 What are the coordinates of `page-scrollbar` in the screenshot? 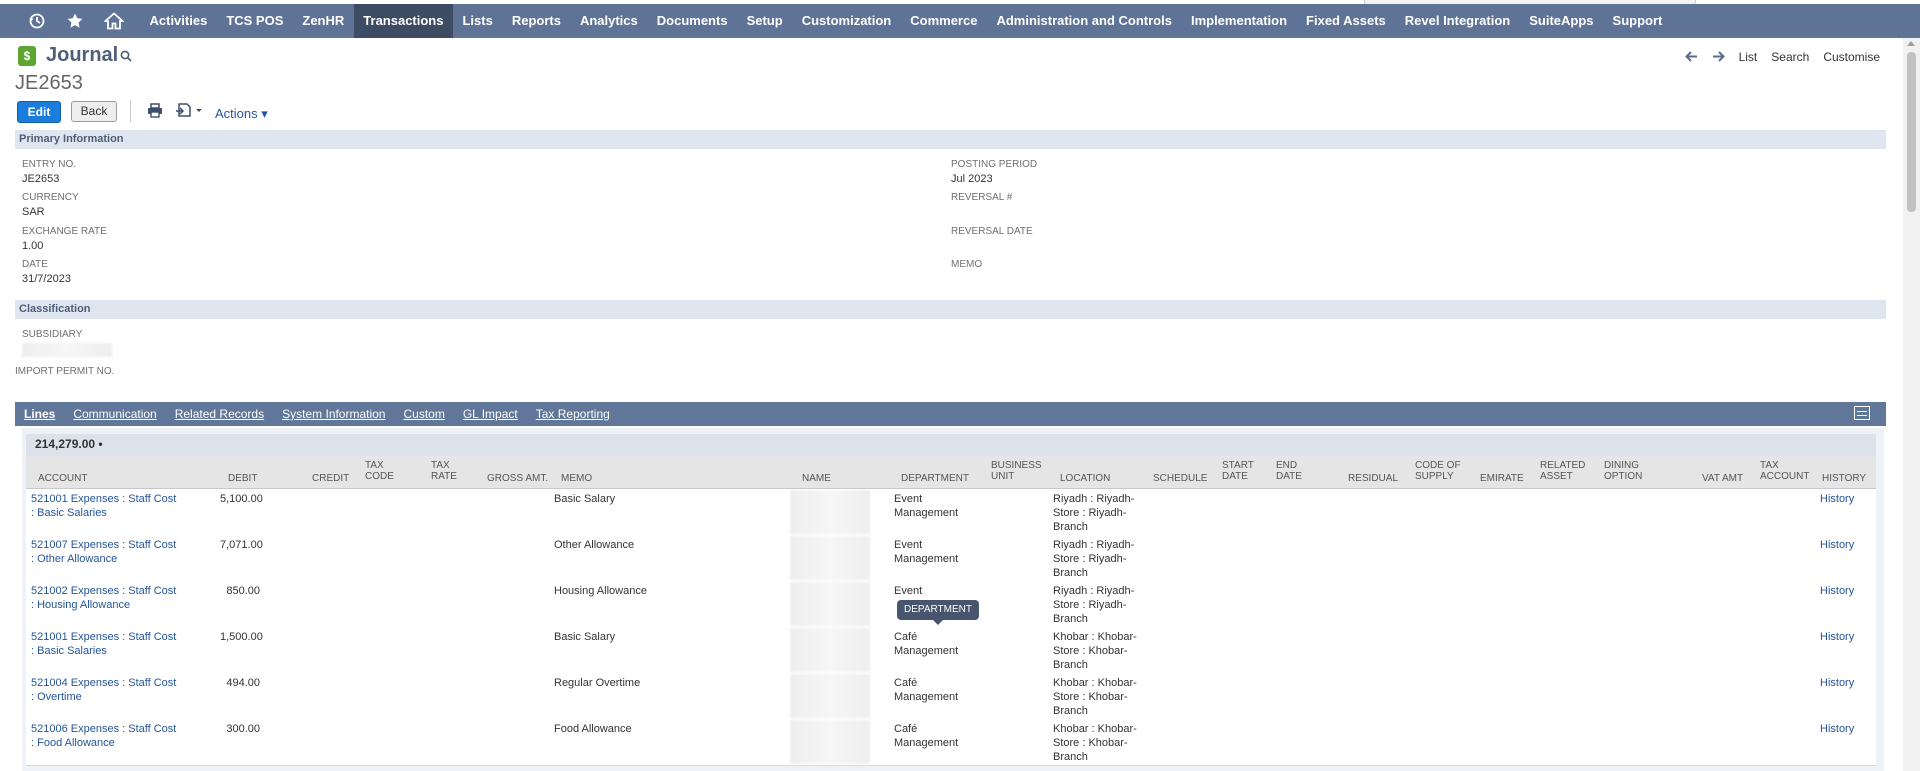 It's located at (1911, 404).